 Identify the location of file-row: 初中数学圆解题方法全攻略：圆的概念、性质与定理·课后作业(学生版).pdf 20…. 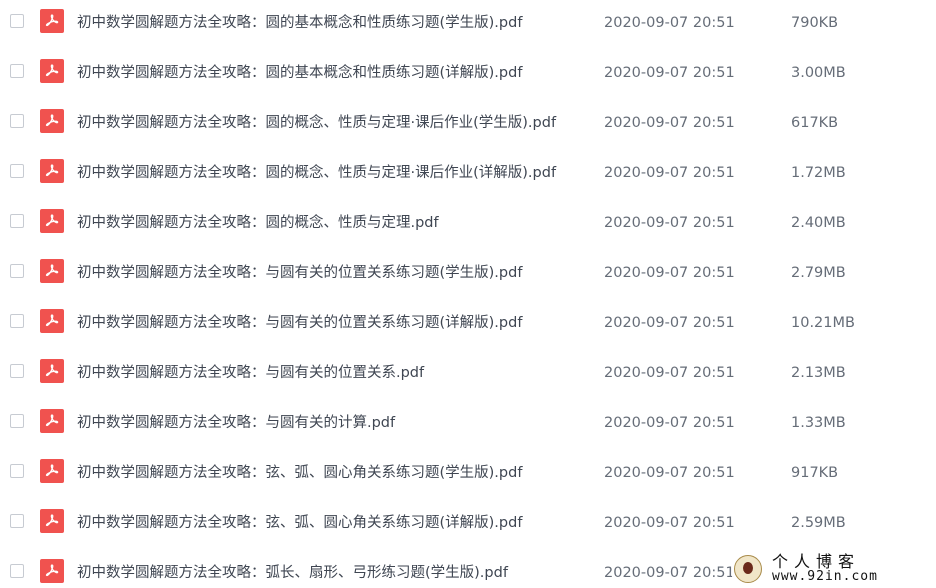
(468, 125).